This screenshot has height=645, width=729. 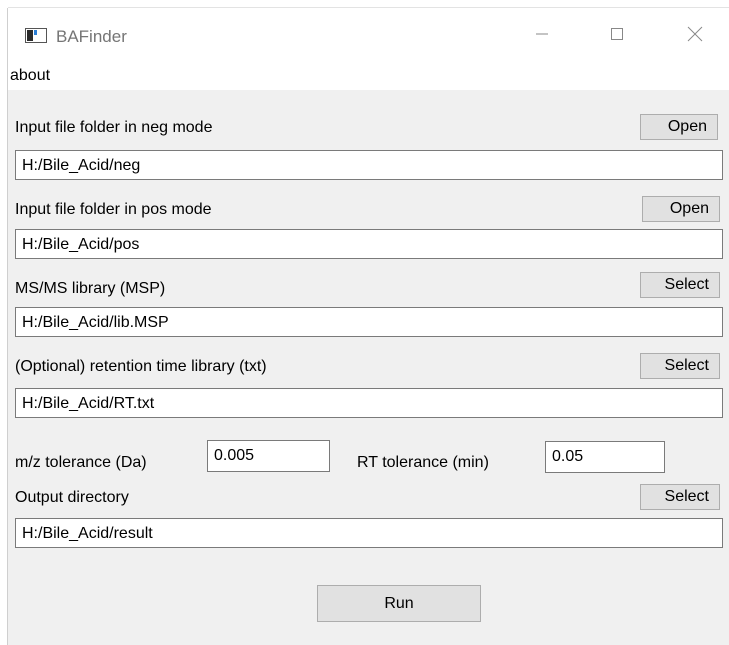 What do you see at coordinates (369, 403) in the screenshot?
I see `rt-library-input: H:/Bile_Acid/RT.txt` at bounding box center [369, 403].